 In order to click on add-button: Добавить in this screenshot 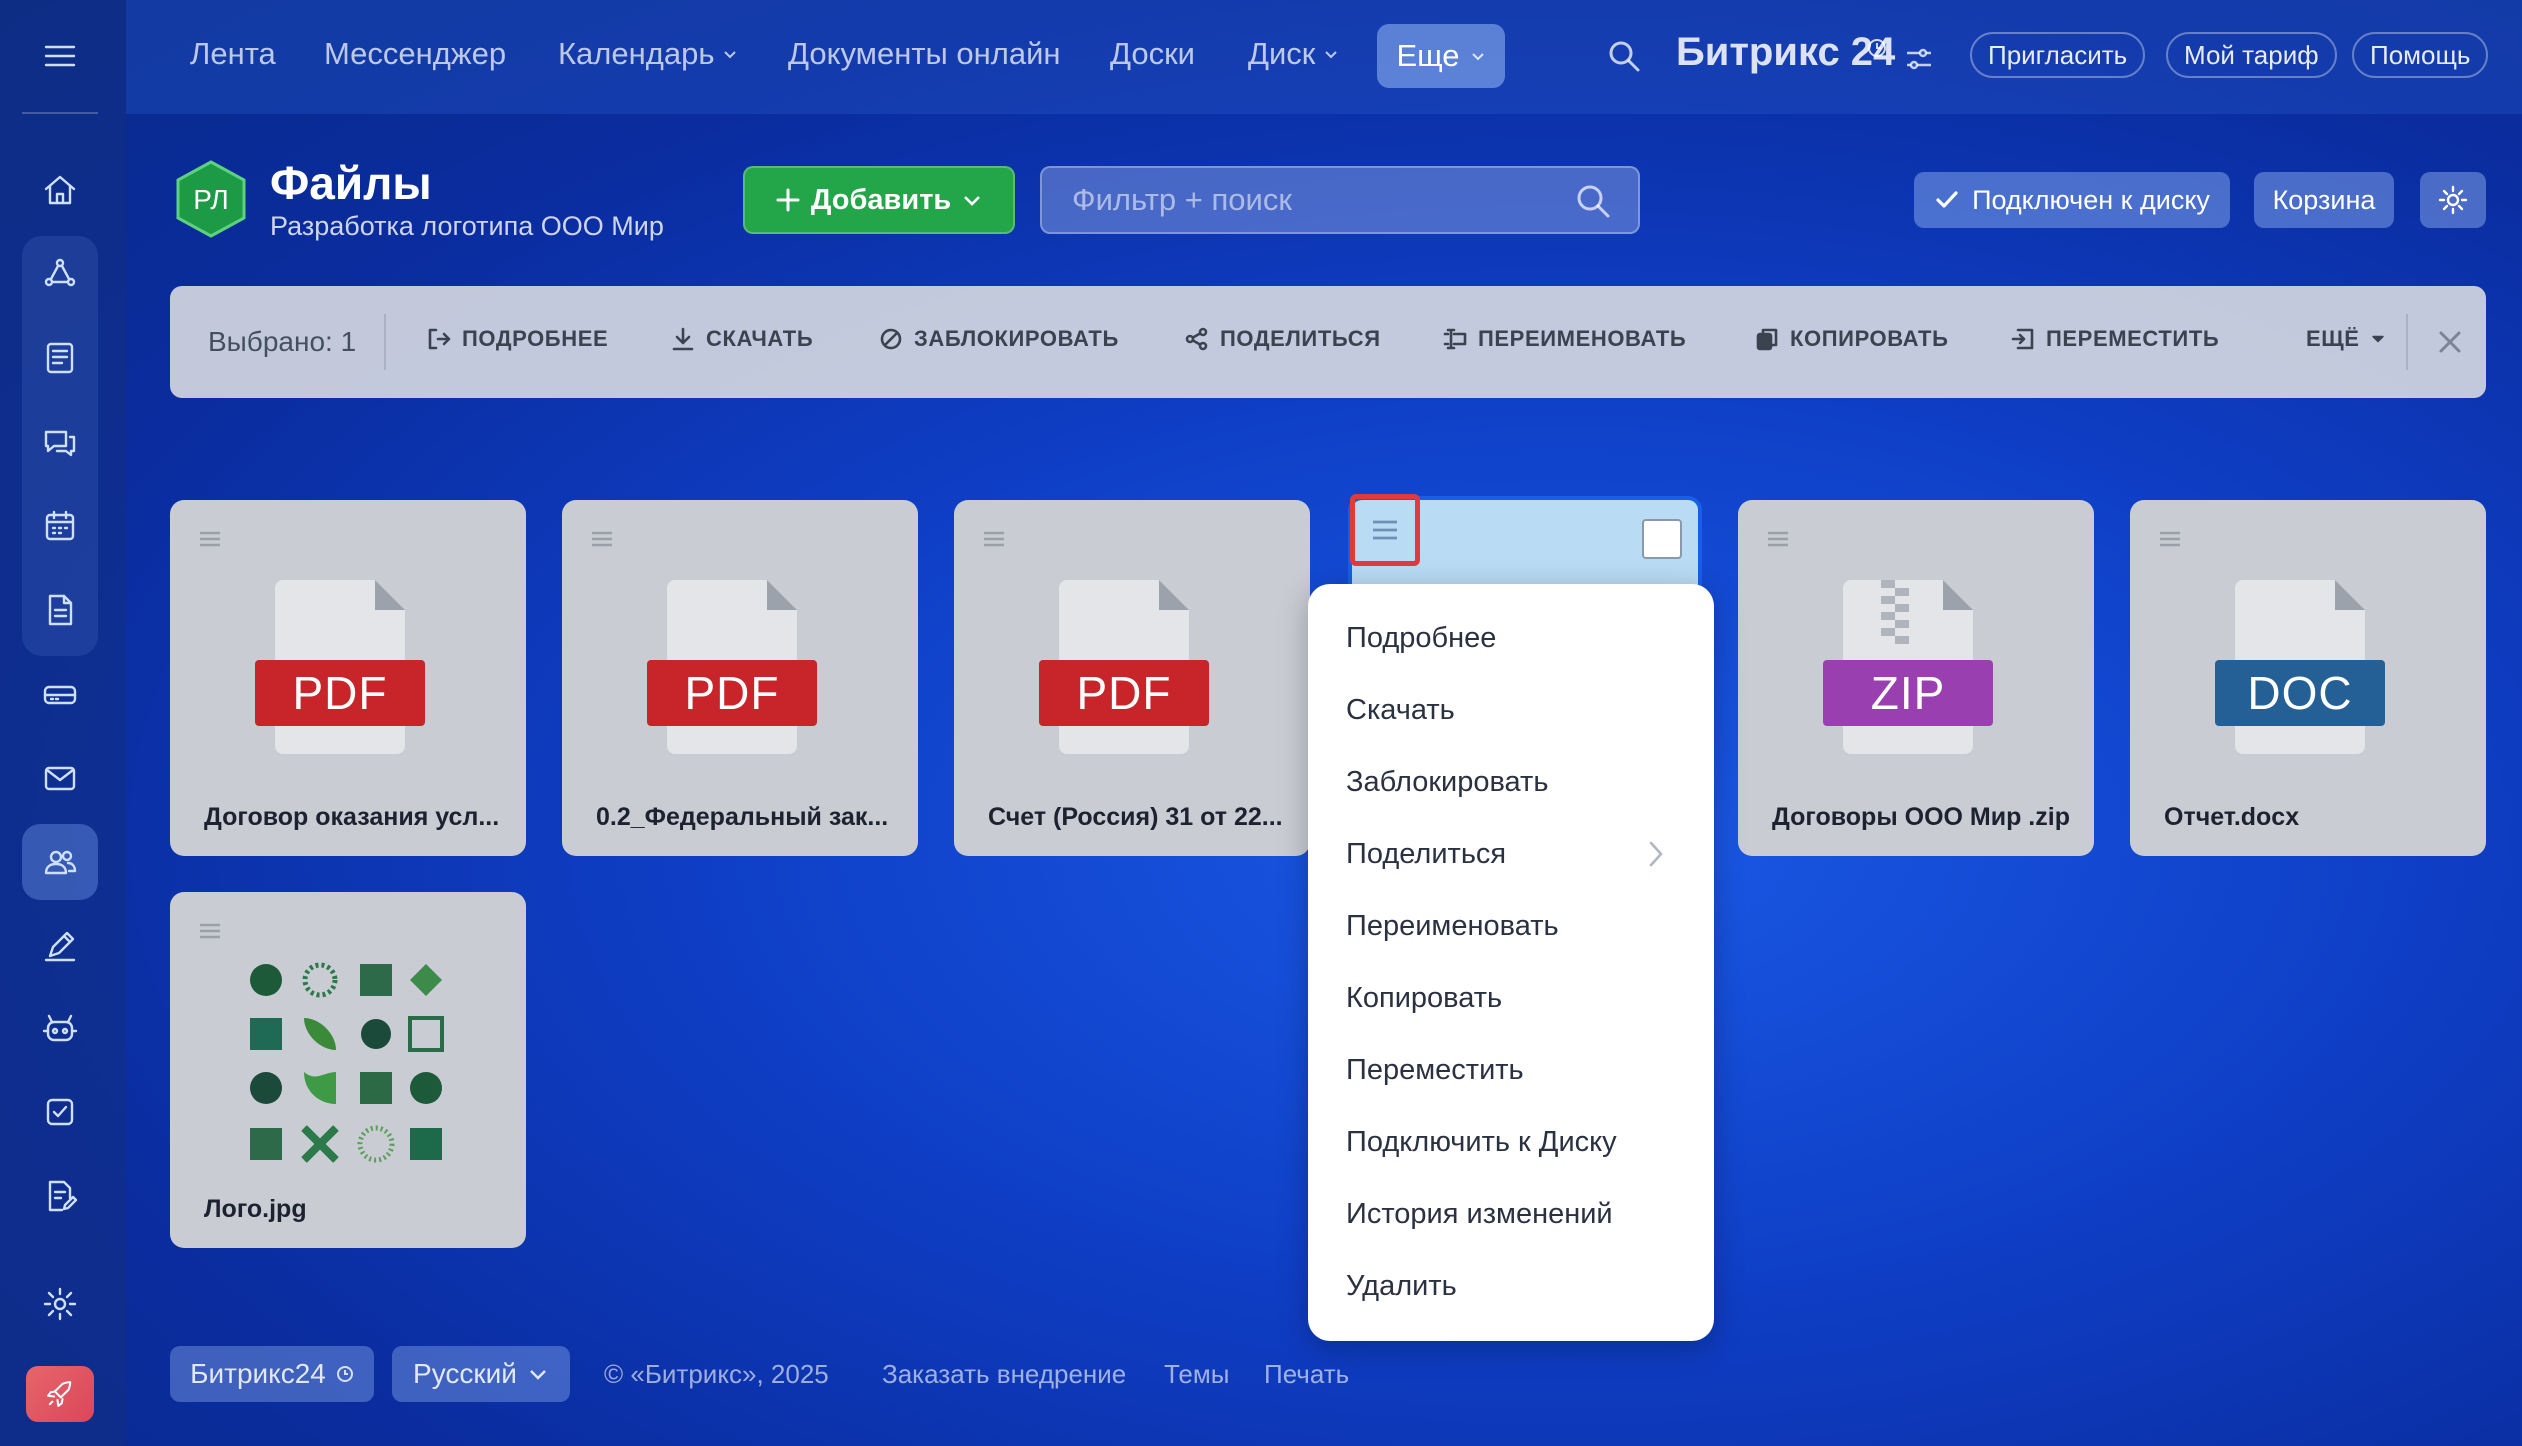, I will do `click(879, 200)`.